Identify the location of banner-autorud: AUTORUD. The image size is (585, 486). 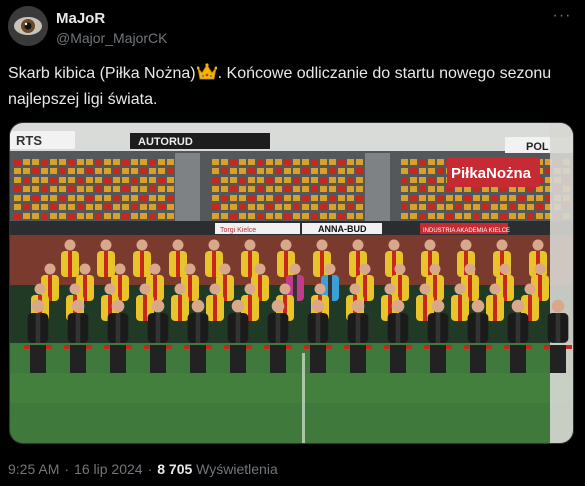
(165, 142).